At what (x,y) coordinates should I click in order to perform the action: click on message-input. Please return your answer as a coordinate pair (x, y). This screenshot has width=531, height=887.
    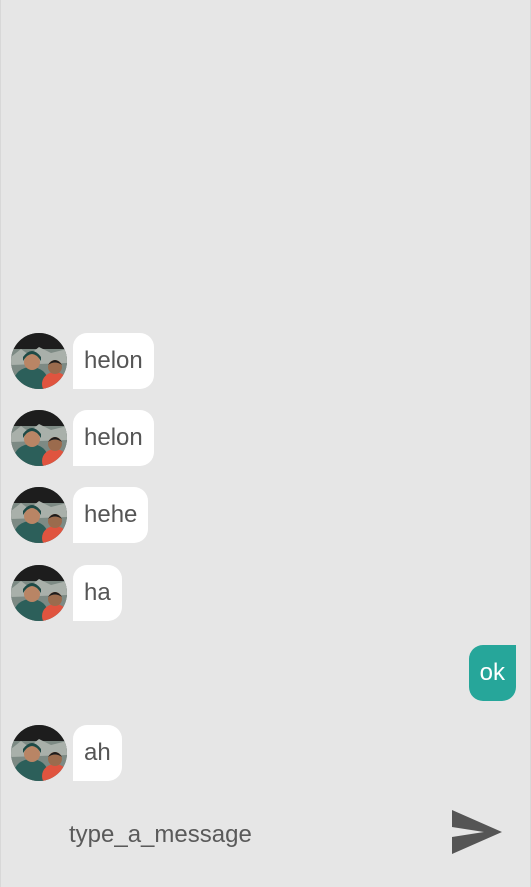
    Looking at the image, I should click on (241, 835).